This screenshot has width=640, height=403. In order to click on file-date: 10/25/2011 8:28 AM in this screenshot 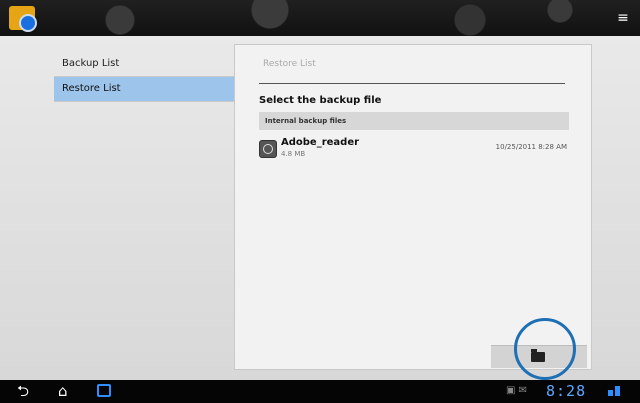, I will do `click(531, 147)`.